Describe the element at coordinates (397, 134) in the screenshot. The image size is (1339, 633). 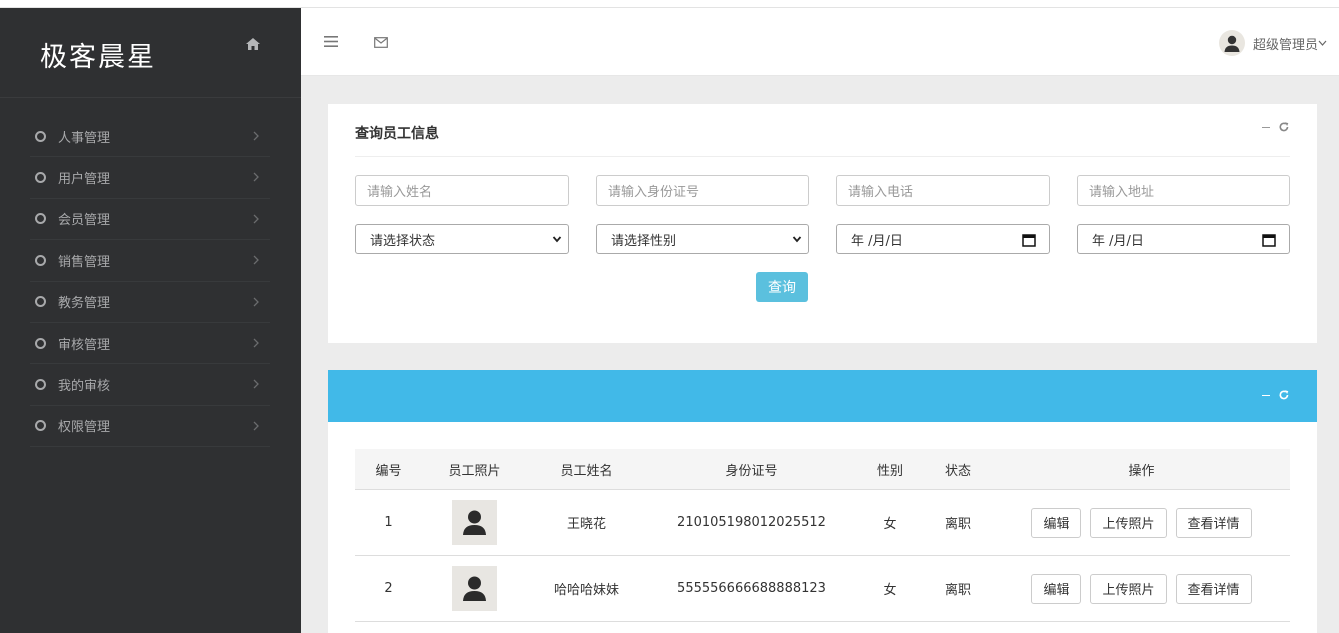
I see `panel-title: 查询员工信息` at that location.